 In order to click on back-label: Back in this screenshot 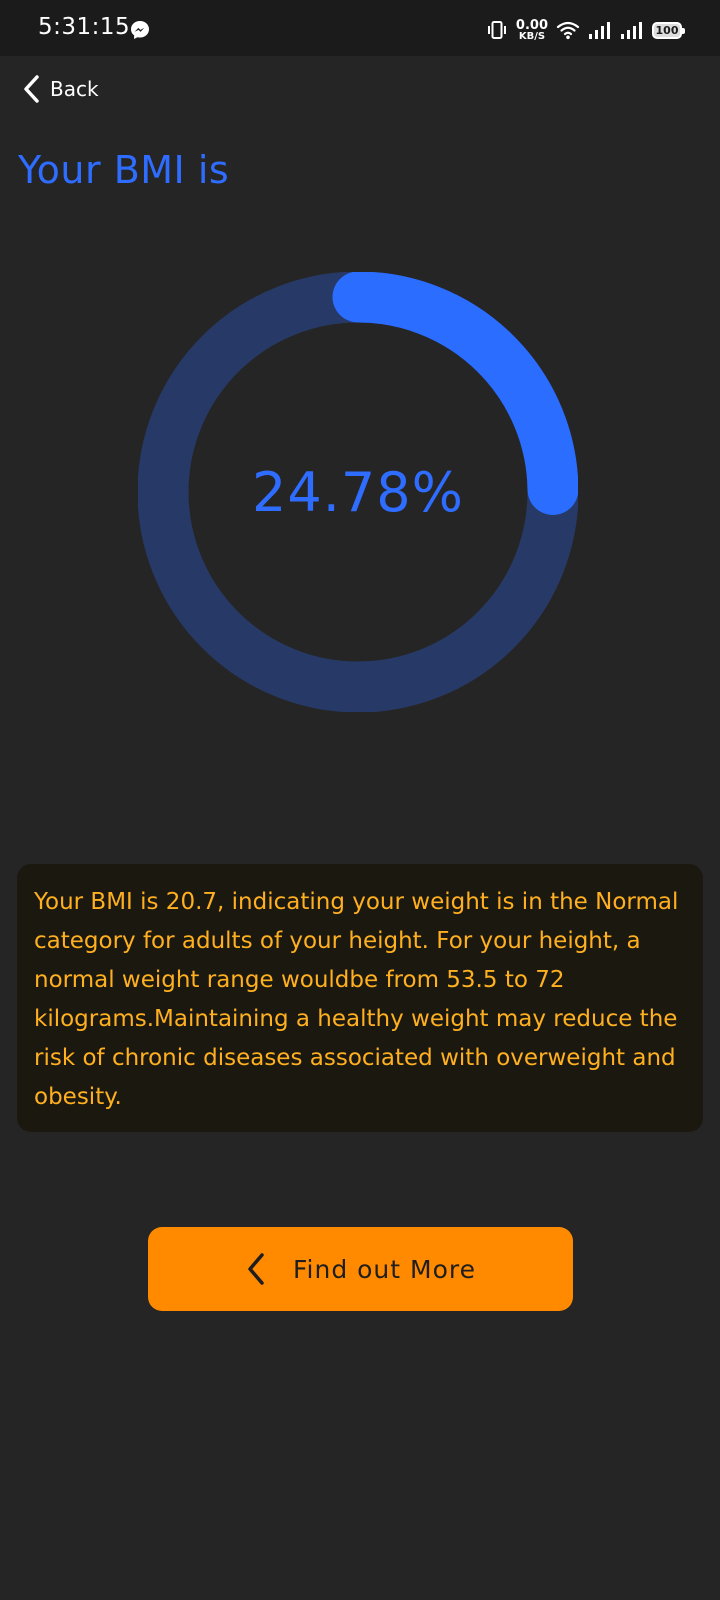, I will do `click(74, 89)`.